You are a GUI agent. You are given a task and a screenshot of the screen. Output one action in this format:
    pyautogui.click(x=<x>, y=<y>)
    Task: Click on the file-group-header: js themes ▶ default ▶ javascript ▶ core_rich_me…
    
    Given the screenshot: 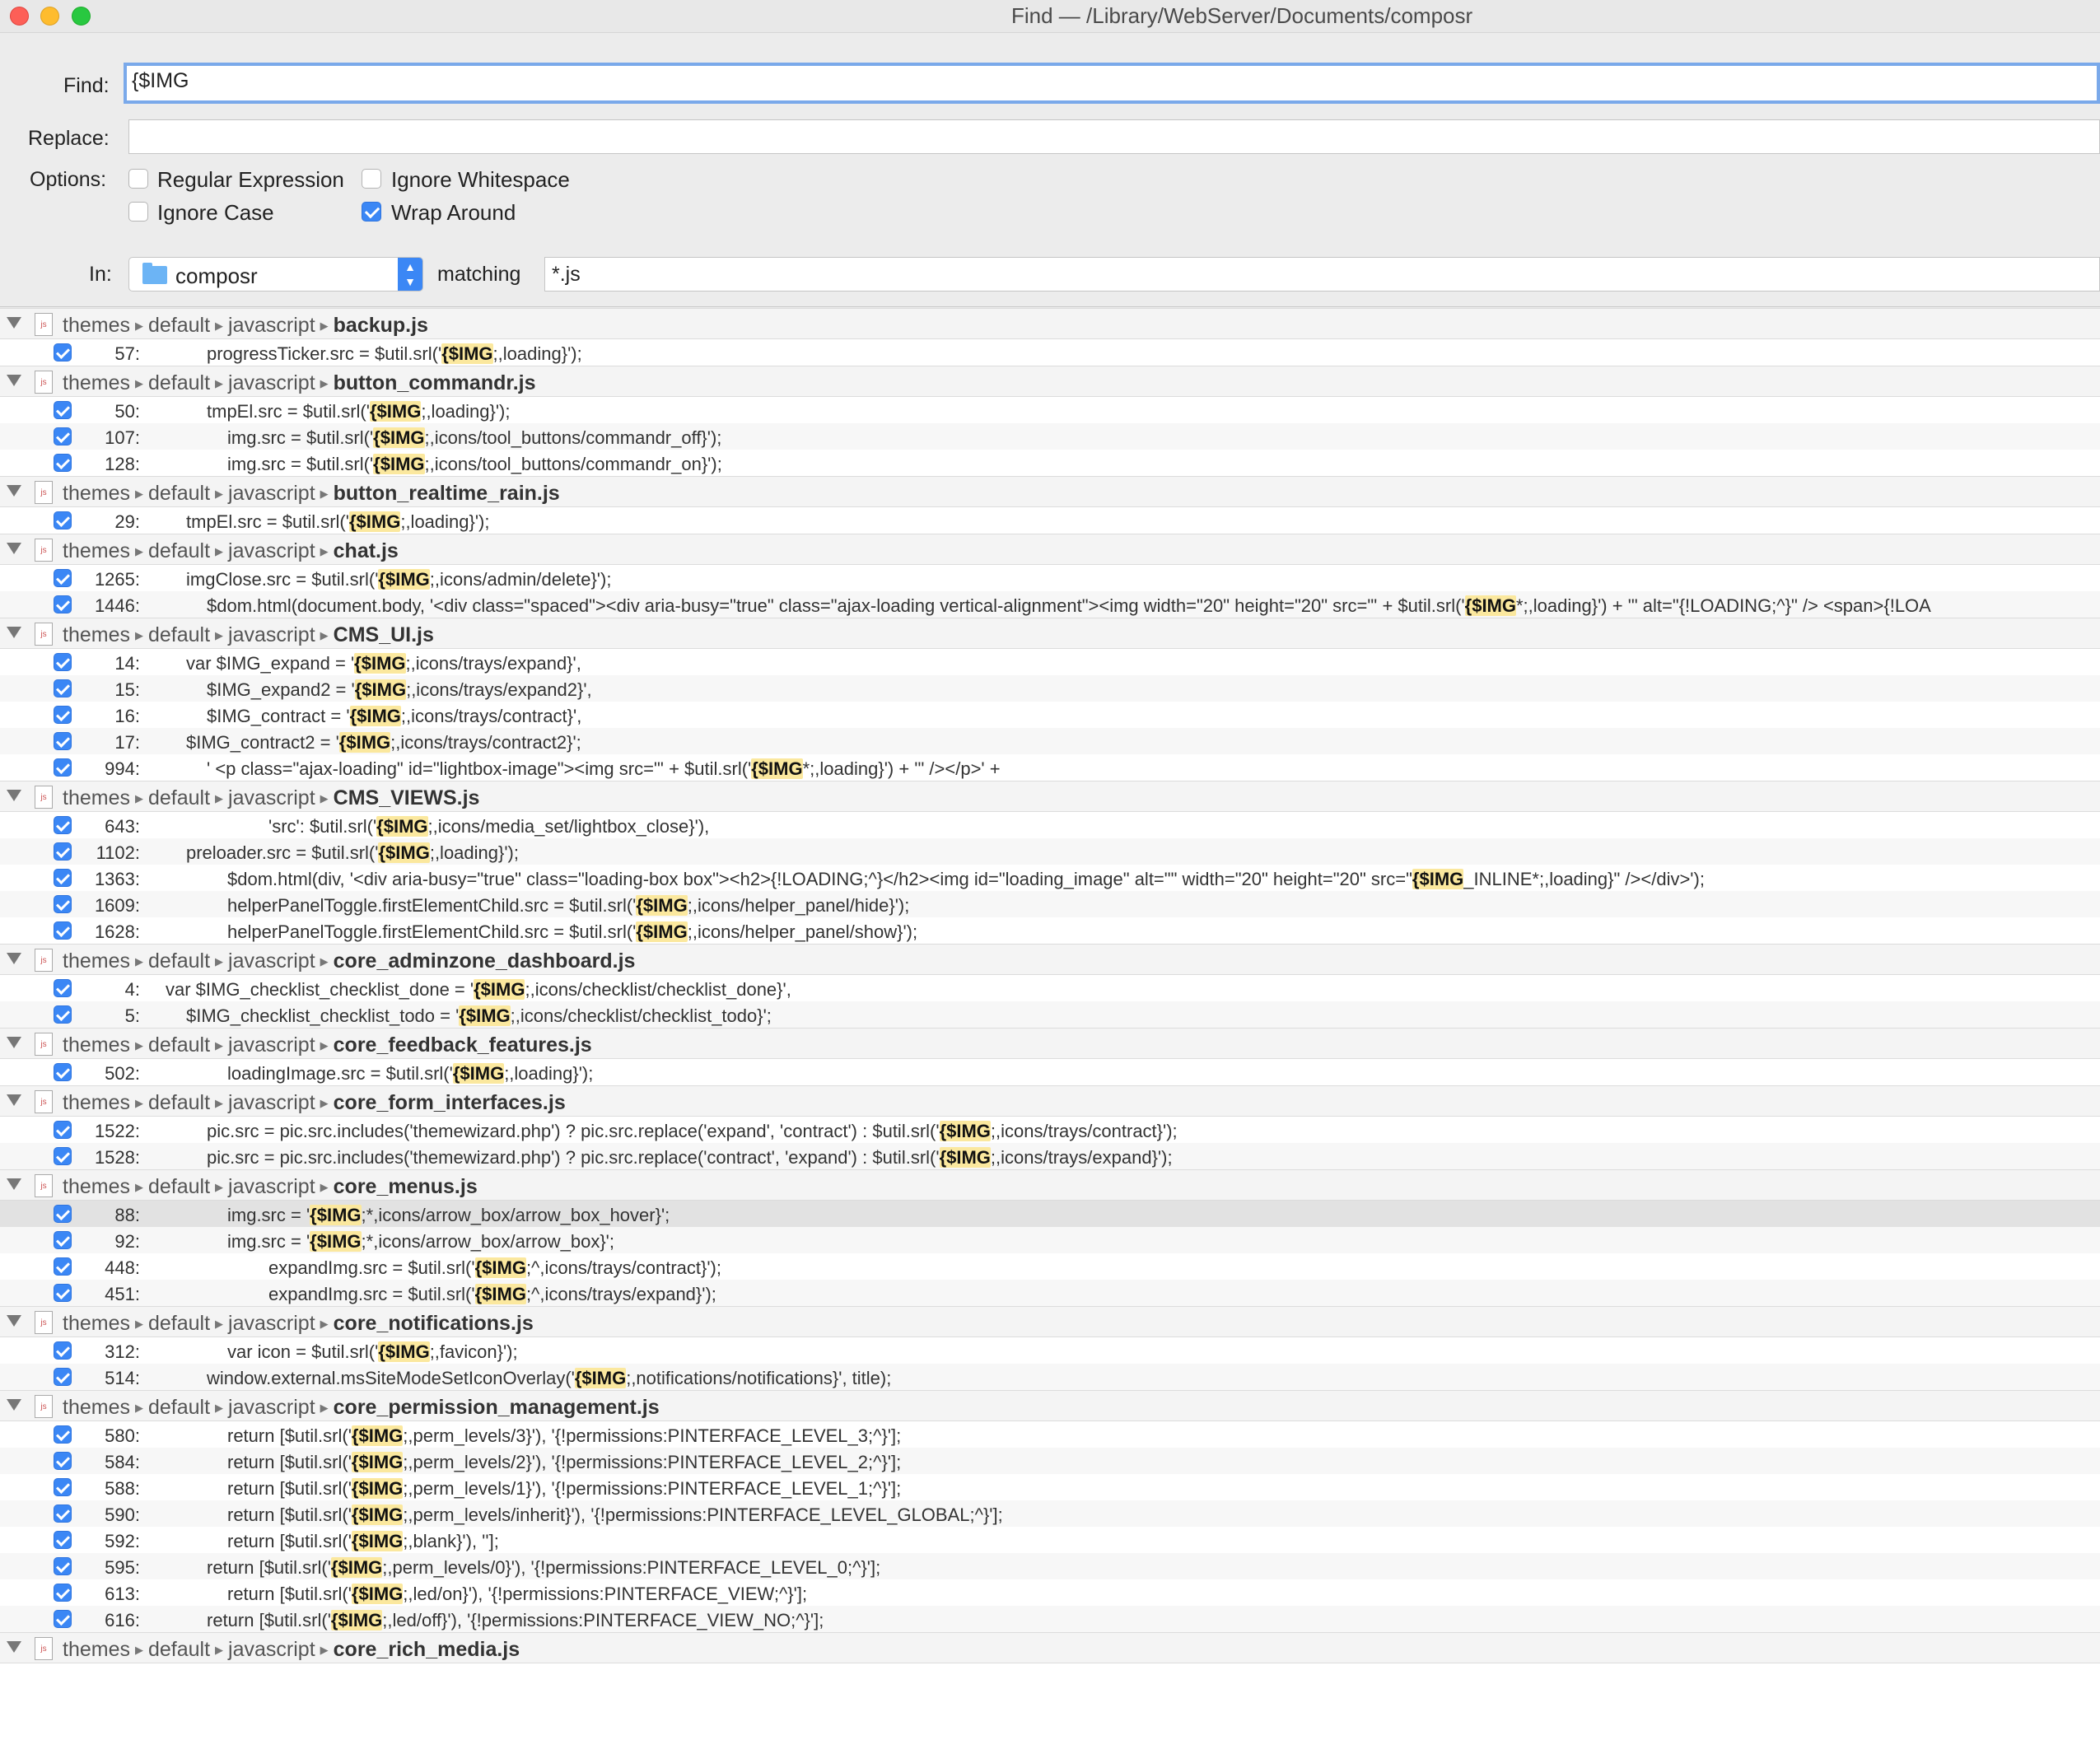 What is the action you would take?
    pyautogui.click(x=1050, y=1647)
    